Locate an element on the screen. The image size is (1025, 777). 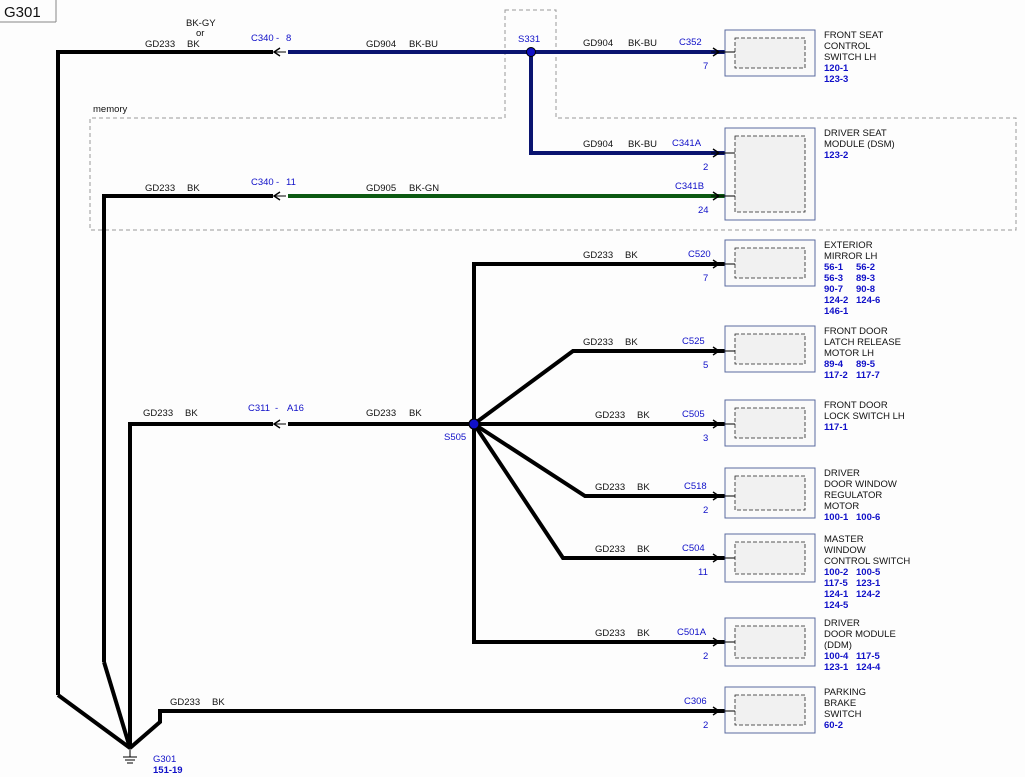
component-ref: 56-3 is located at coordinates (833, 278).